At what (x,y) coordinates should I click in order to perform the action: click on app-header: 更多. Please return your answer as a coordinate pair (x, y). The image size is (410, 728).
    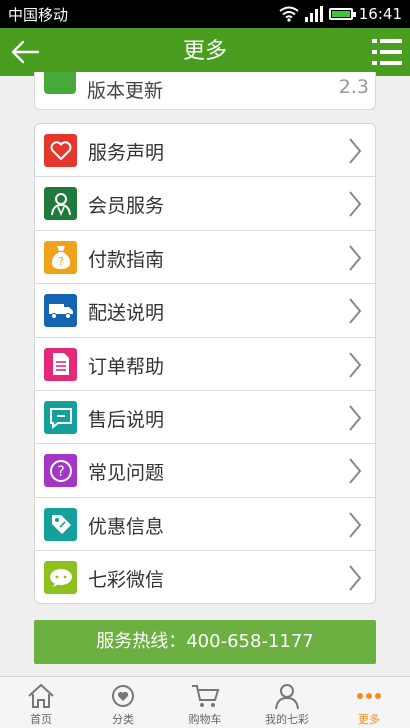
    Looking at the image, I should click on (205, 52).